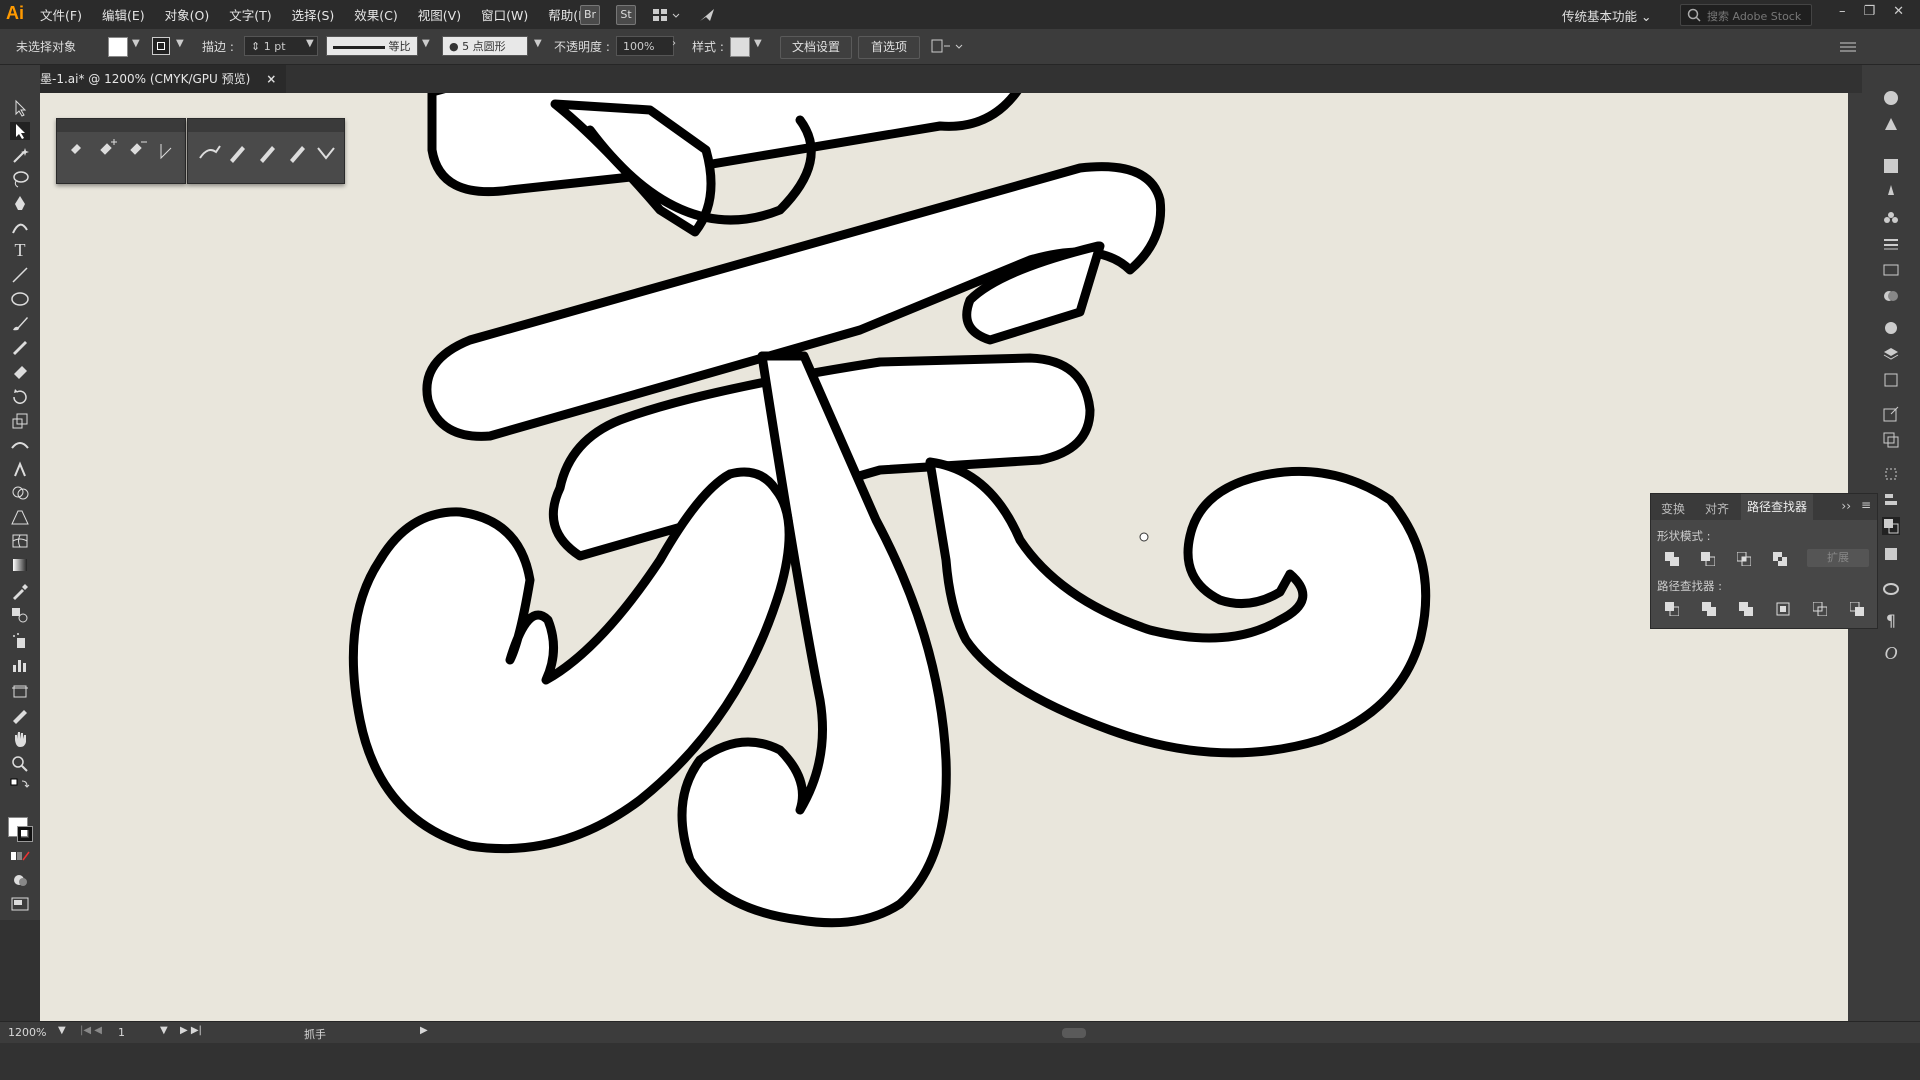 This screenshot has width=1920, height=1080. I want to click on color-mode-icons, so click(20, 856).